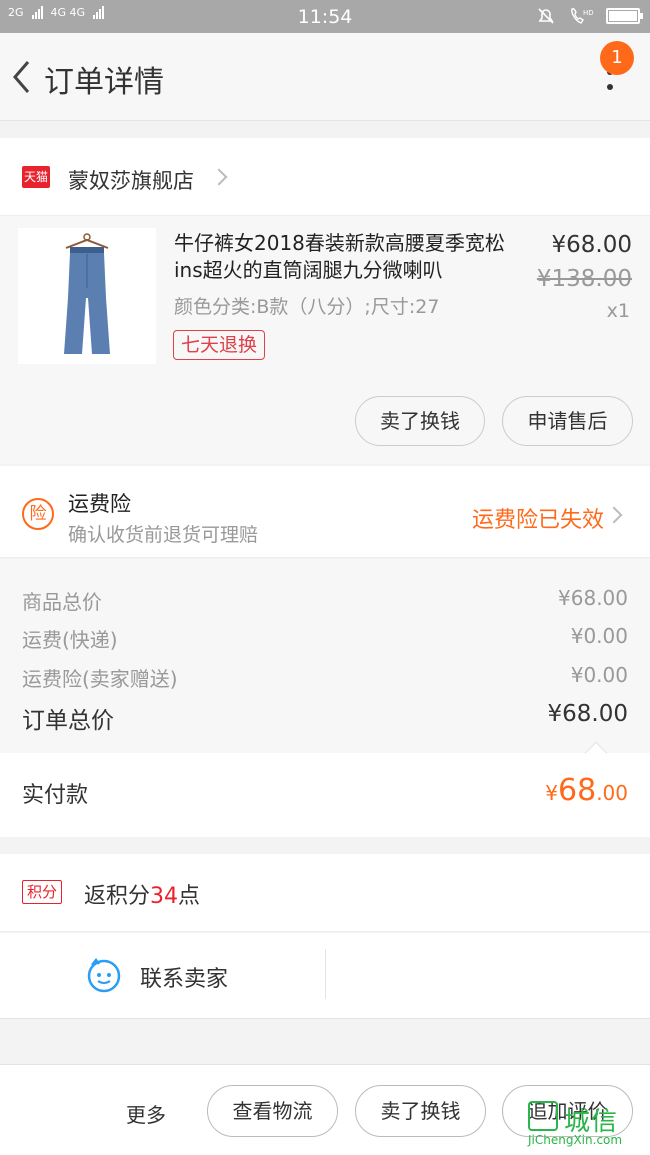 The width and height of the screenshot is (650, 1155). I want to click on insurance-fee-value: ¥0.00, so click(599, 675).